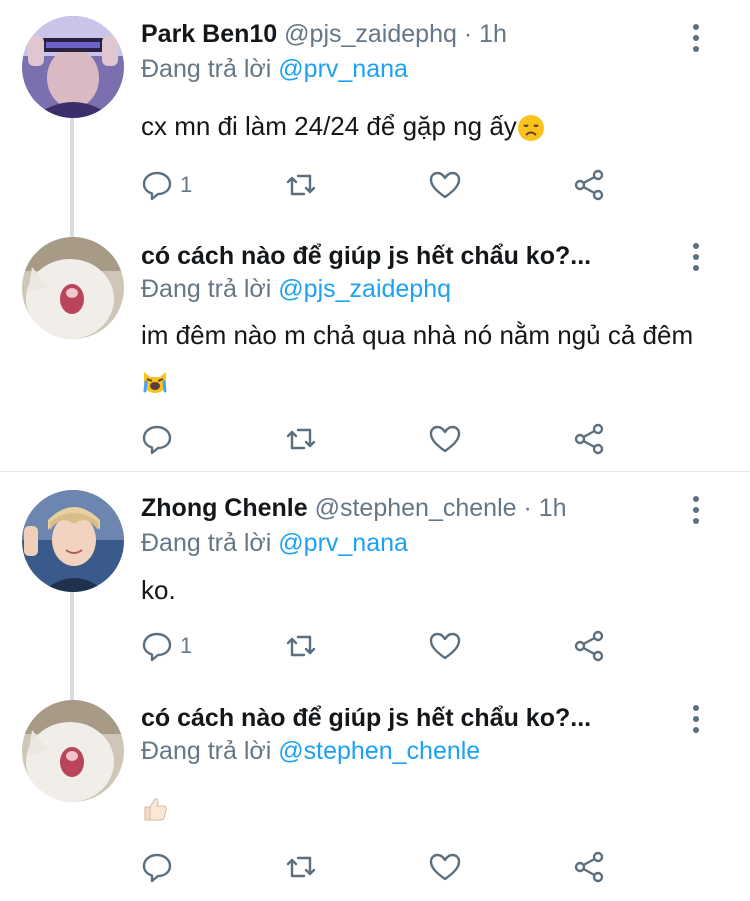 This screenshot has width=750, height=901. I want to click on replying-to: Đang trả lời @stephen_chenle, so click(310, 751).